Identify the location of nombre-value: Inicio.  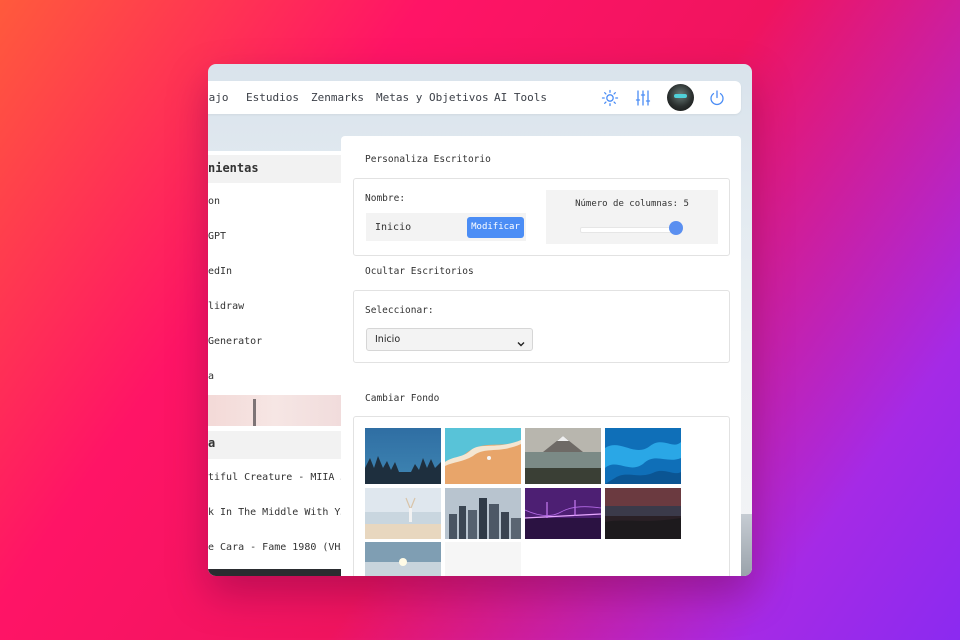
(393, 227).